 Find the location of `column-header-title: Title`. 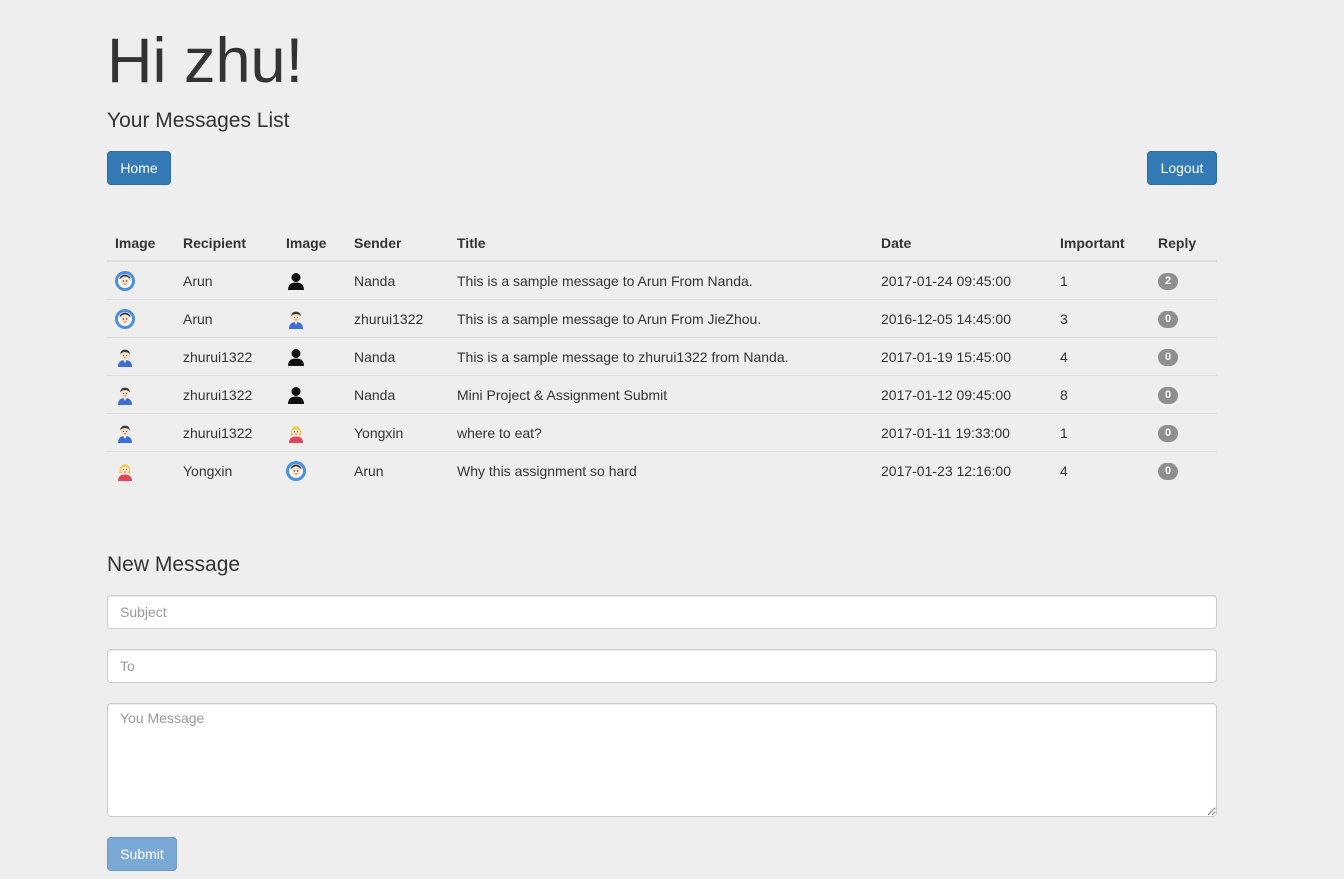

column-header-title: Title is located at coordinates (661, 244).